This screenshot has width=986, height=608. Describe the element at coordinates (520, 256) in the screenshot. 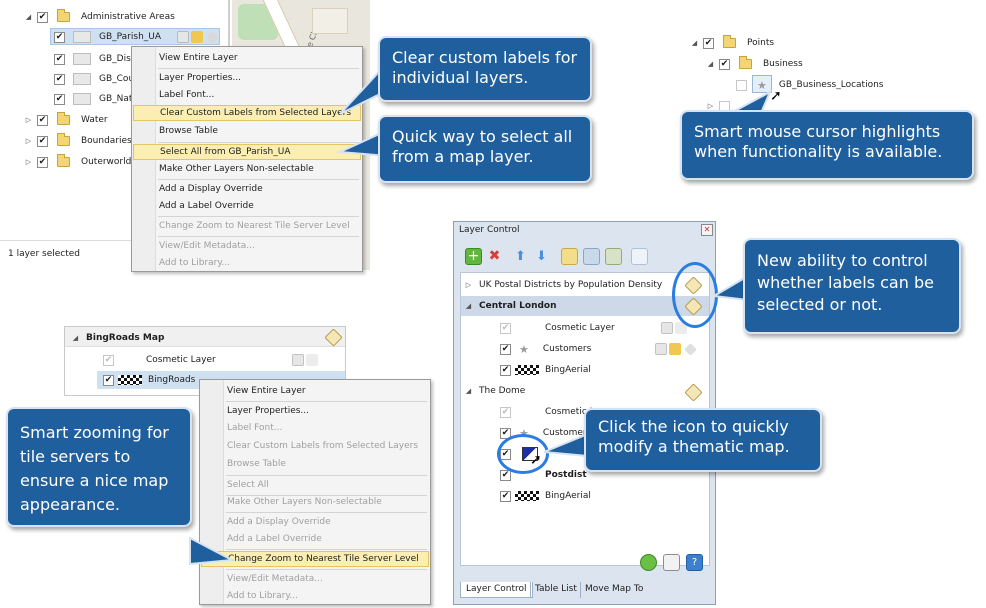

I see `move-up-icon: ⬆` at that location.